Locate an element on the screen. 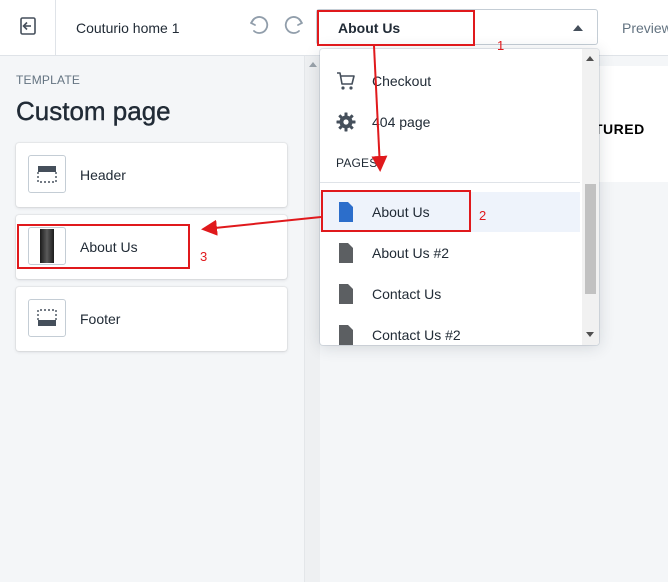 The width and height of the screenshot is (668, 582). dropdown-item-404: 404 page is located at coordinates (450, 122).